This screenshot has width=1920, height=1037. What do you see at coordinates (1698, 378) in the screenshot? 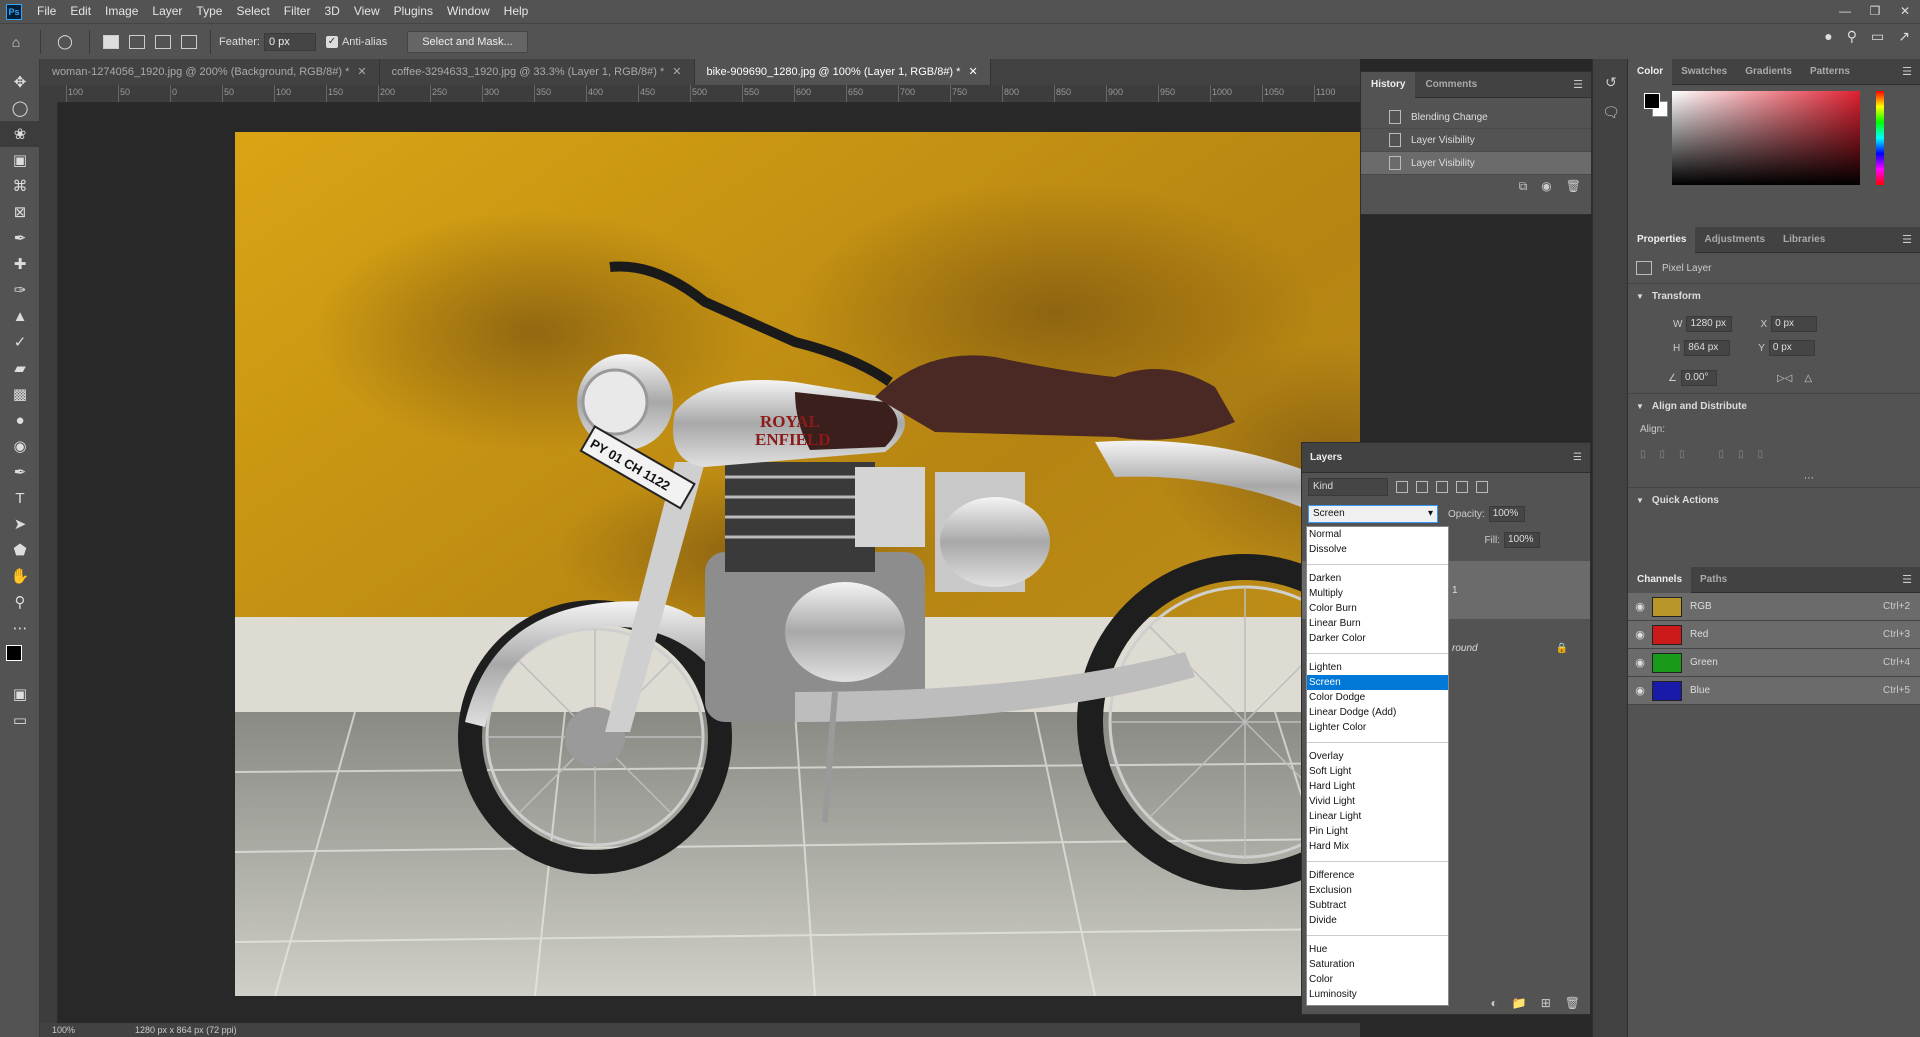
I see `angle-input: 0.00°` at bounding box center [1698, 378].